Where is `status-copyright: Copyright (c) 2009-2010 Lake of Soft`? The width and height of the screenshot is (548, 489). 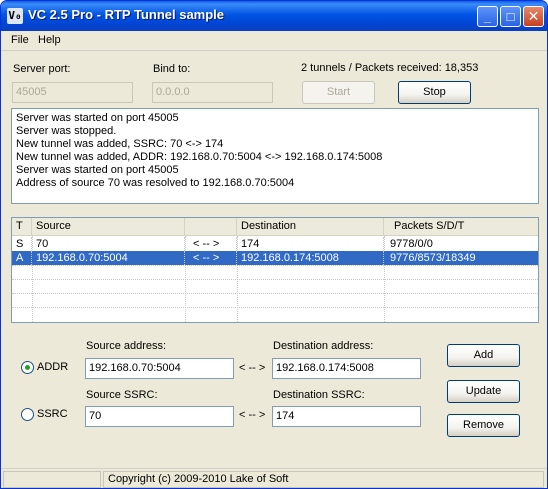
status-copyright: Copyright (c) 2009-2010 Lake of Soft is located at coordinates (323, 479).